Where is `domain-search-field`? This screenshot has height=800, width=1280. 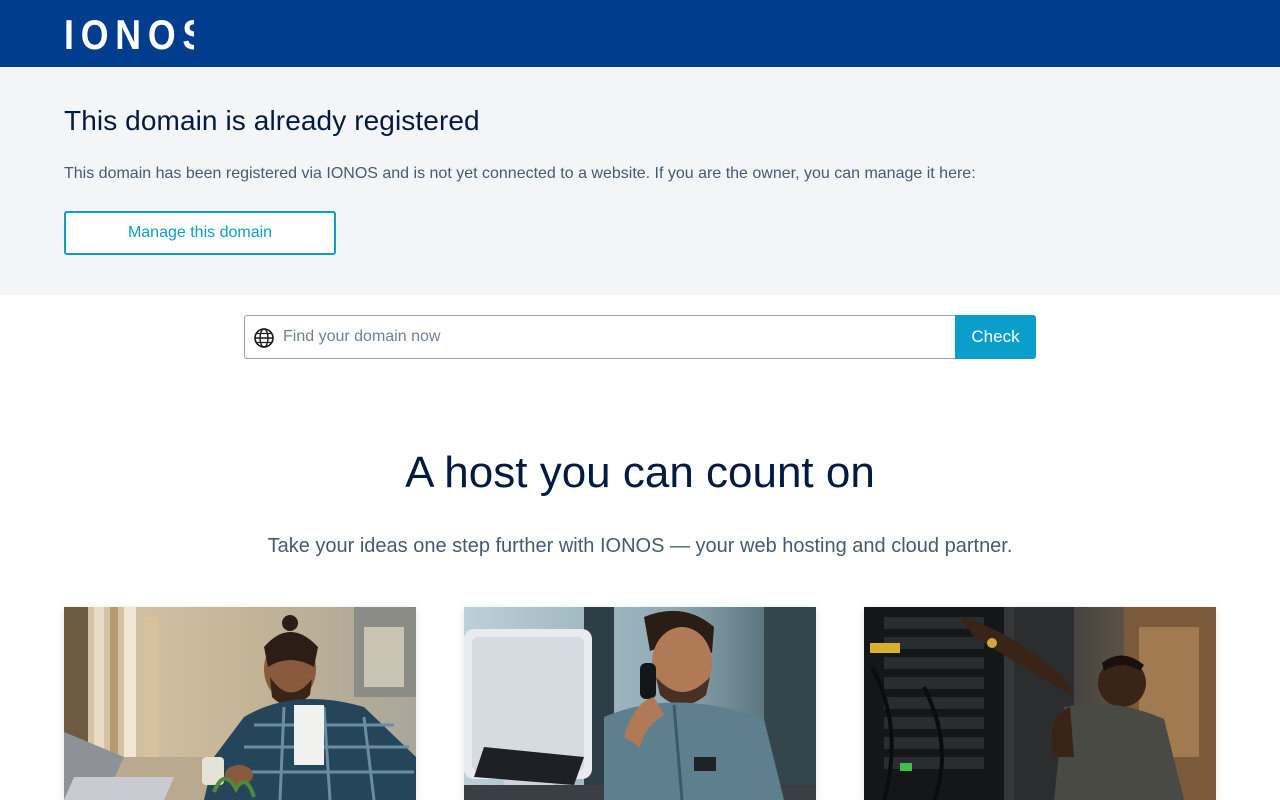 domain-search-field is located at coordinates (599, 337).